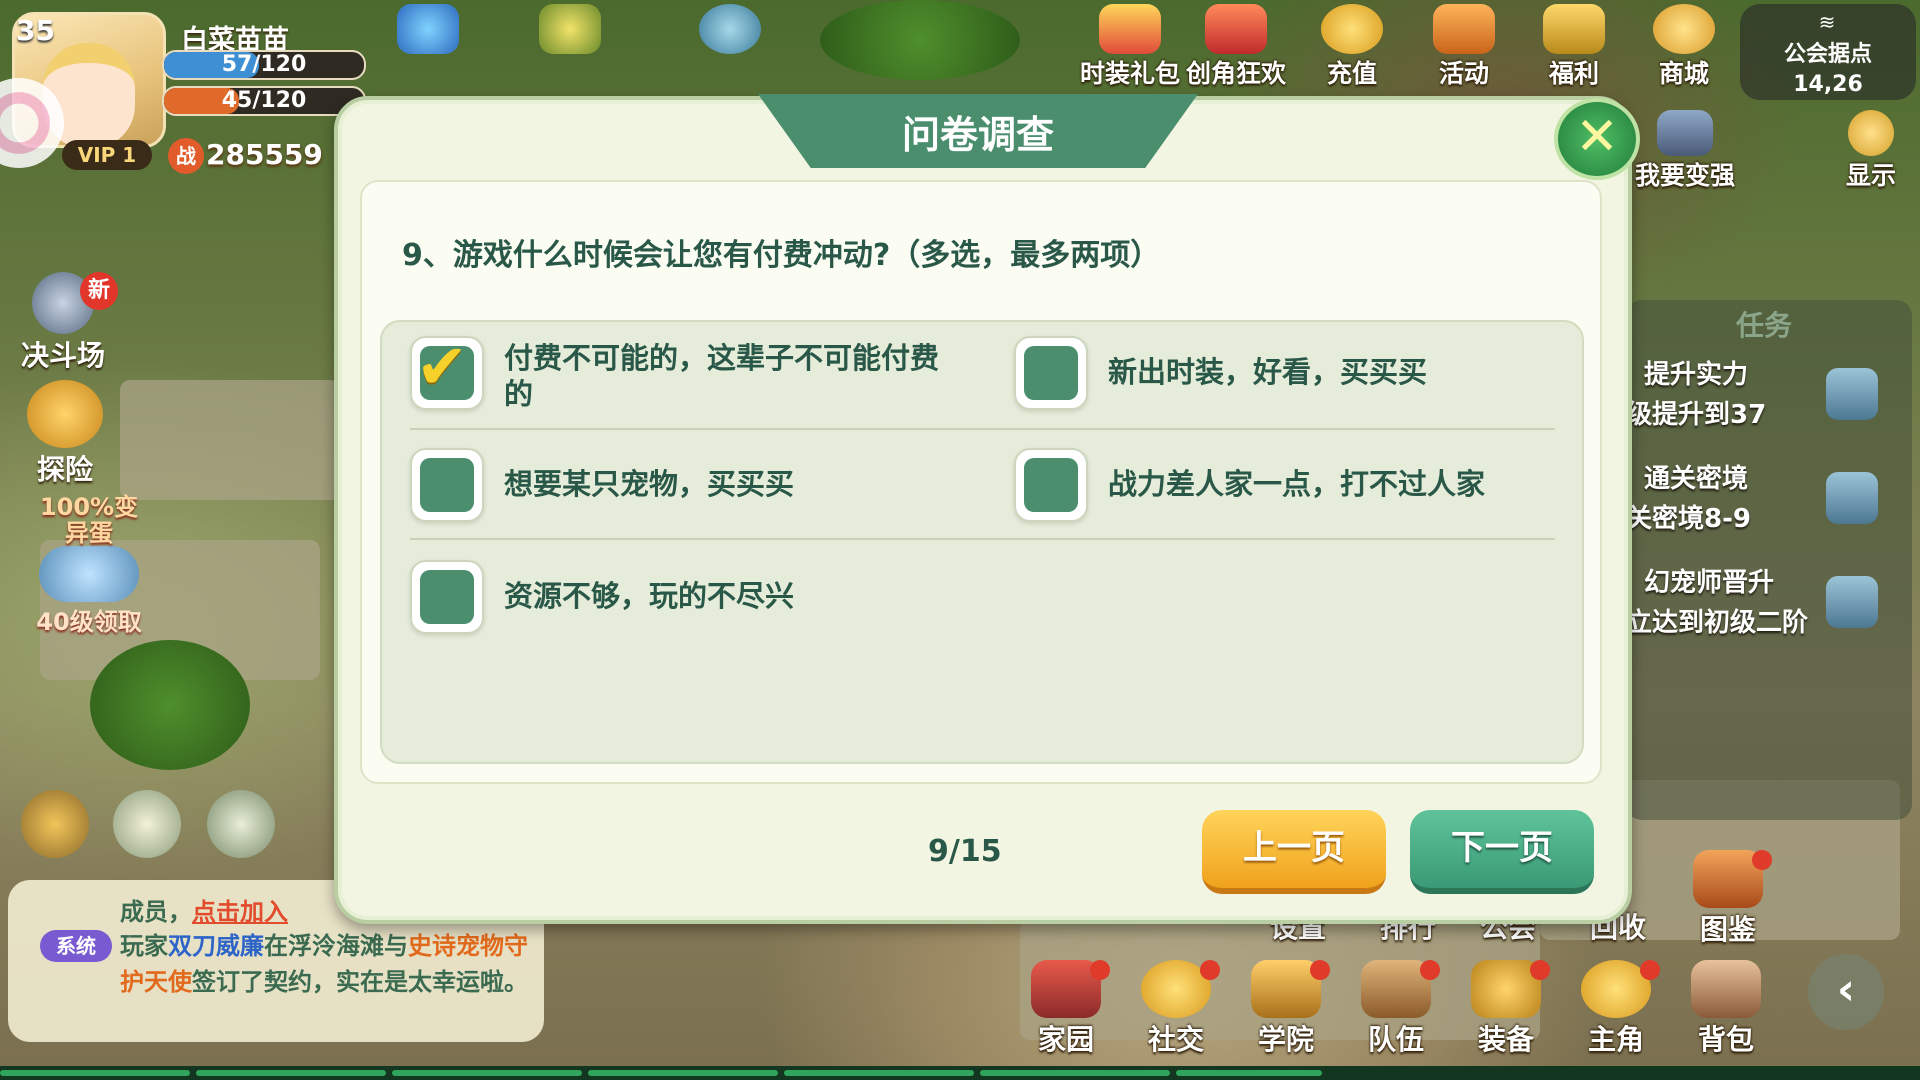  I want to click on page-indicator: 9/15, so click(965, 851).